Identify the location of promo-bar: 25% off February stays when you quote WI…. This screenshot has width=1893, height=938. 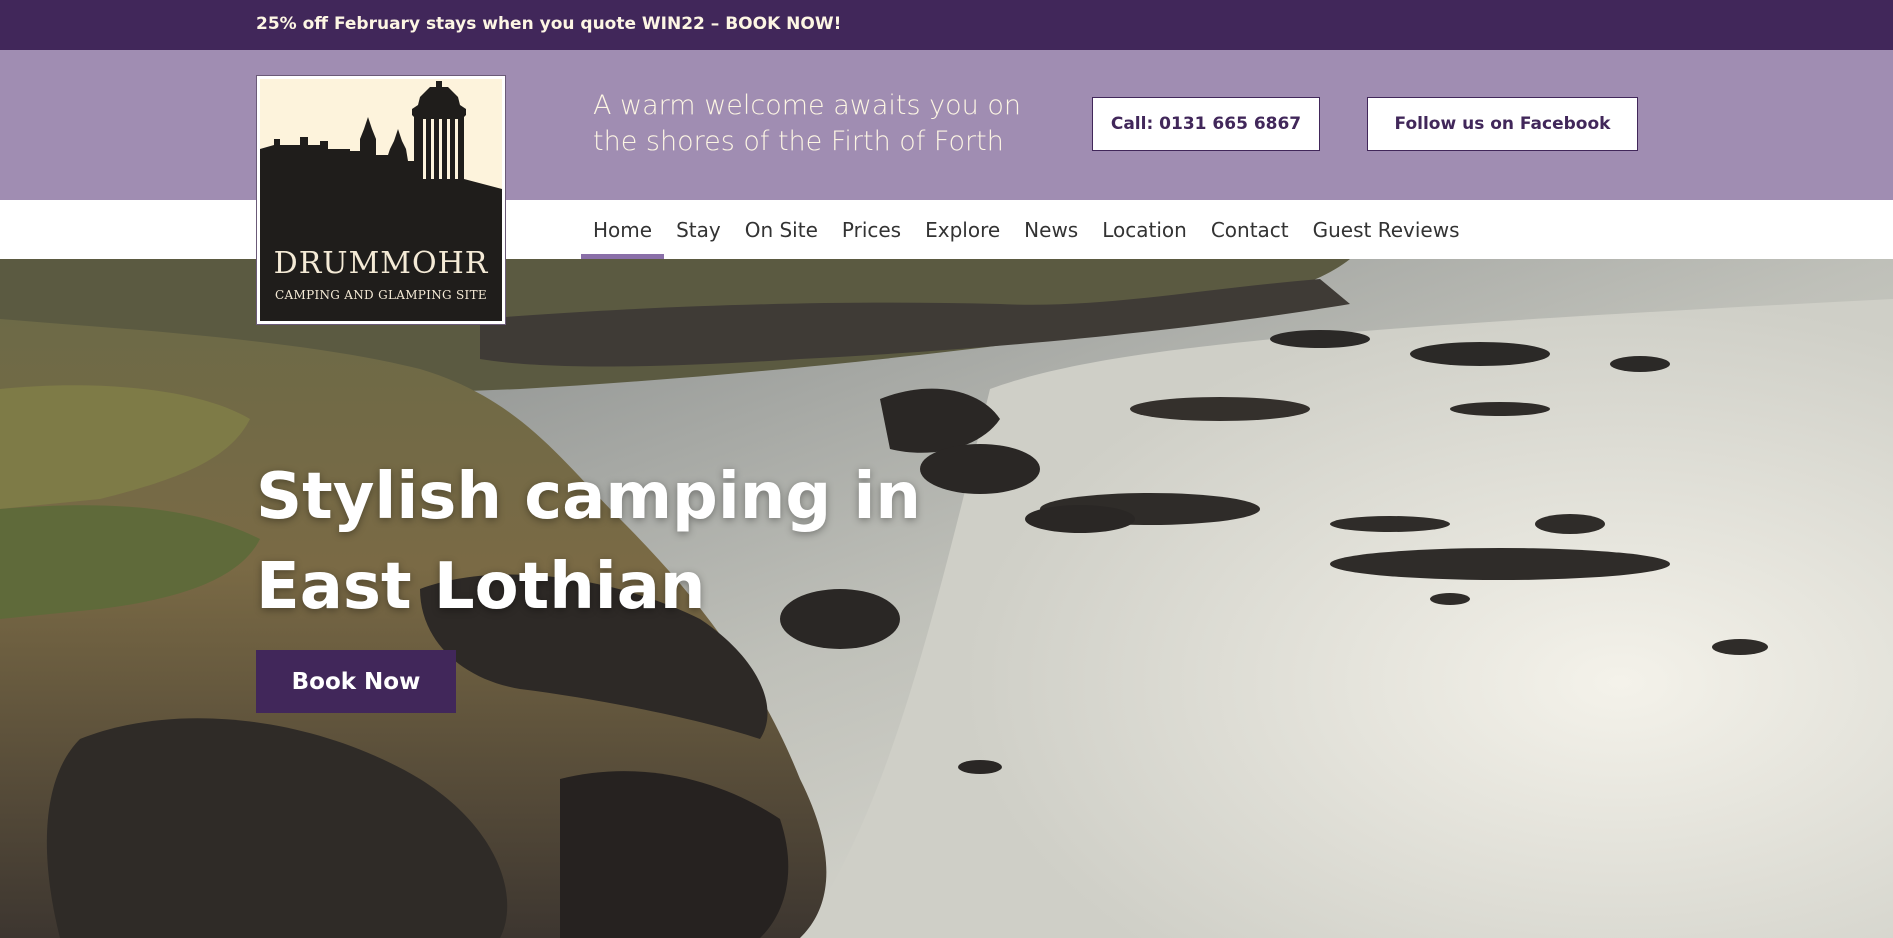
(946, 25).